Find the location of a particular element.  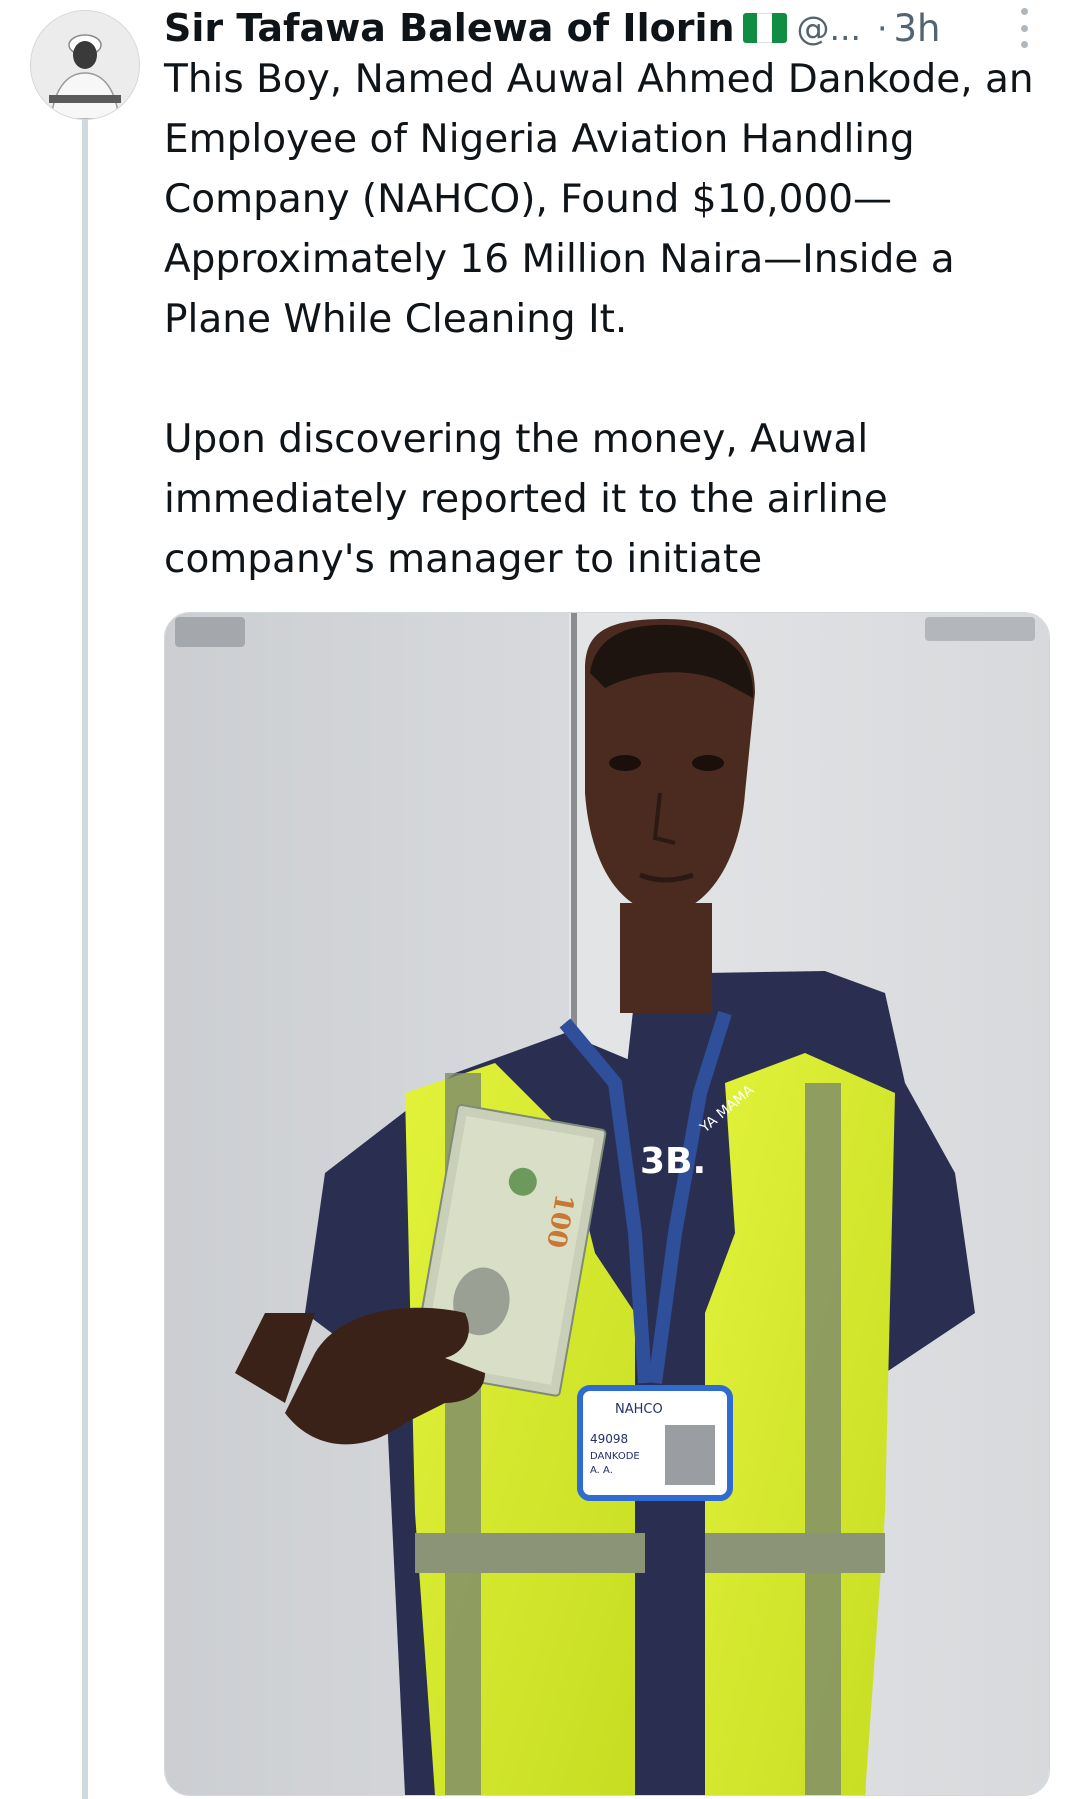

timestamp: 3h is located at coordinates (917, 28).